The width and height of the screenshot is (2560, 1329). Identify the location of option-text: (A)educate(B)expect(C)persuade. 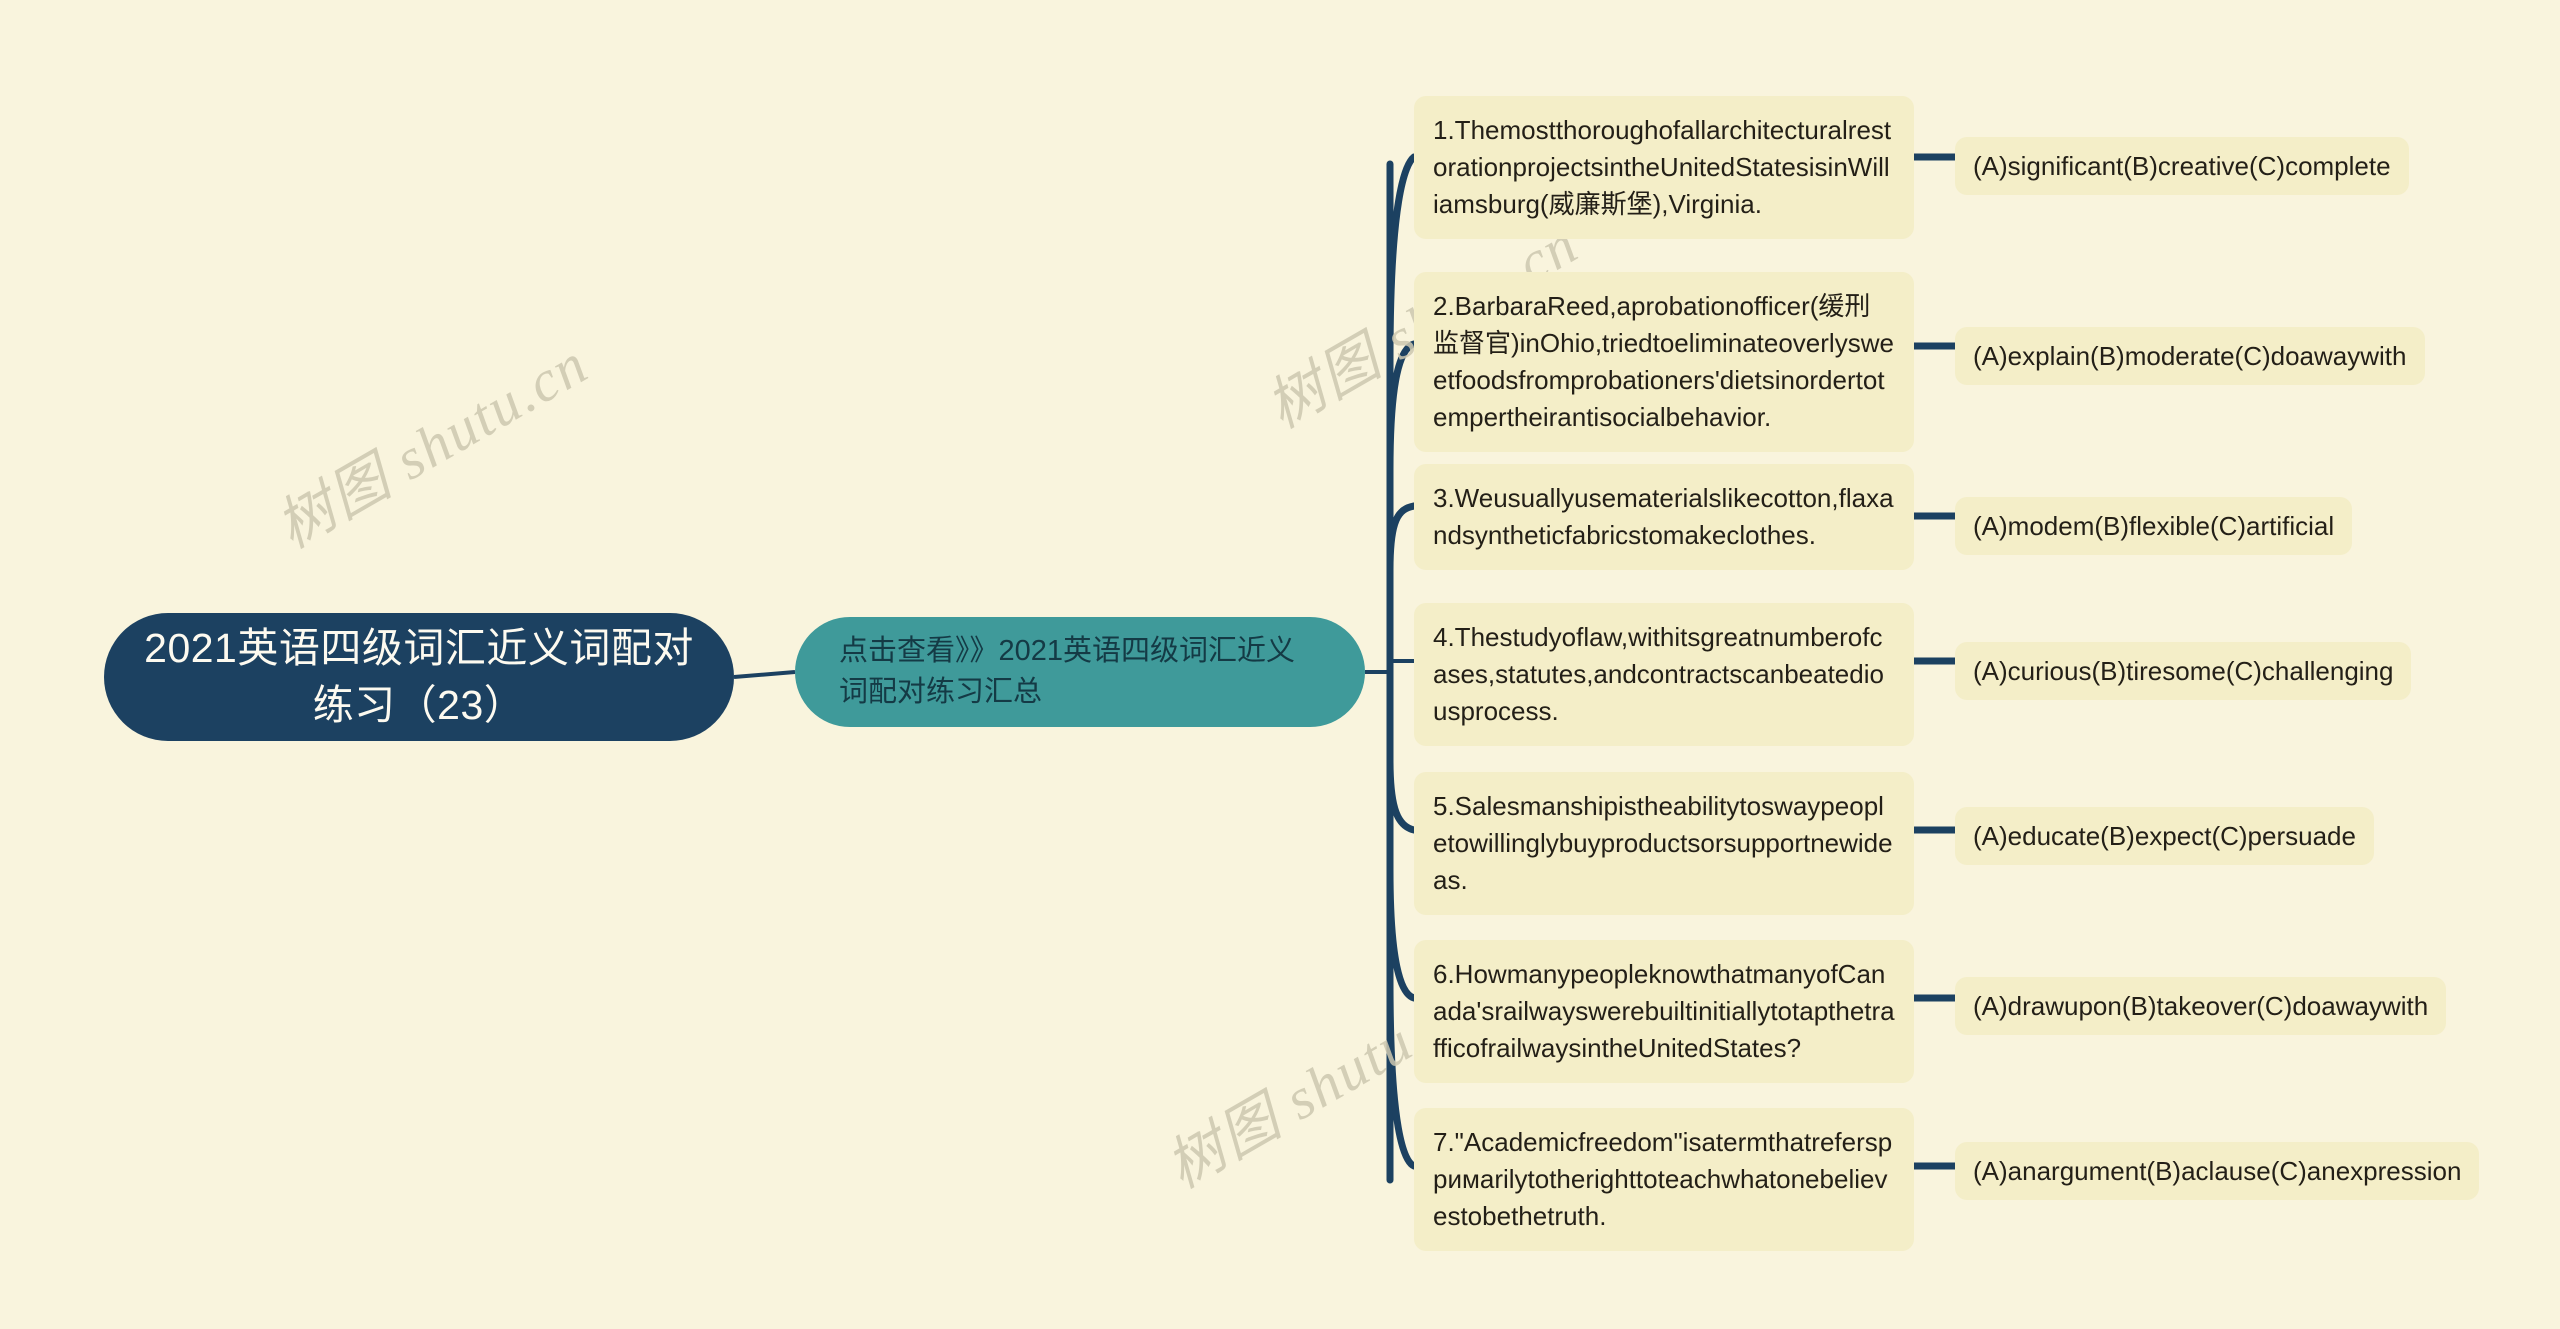
(2164, 836).